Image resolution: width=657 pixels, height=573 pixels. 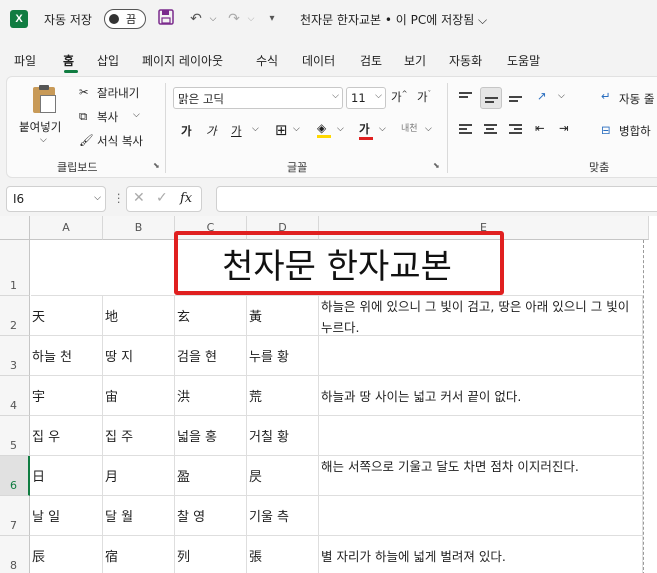 What do you see at coordinates (162, 198) in the screenshot?
I see `enter-icon: ✓` at bounding box center [162, 198].